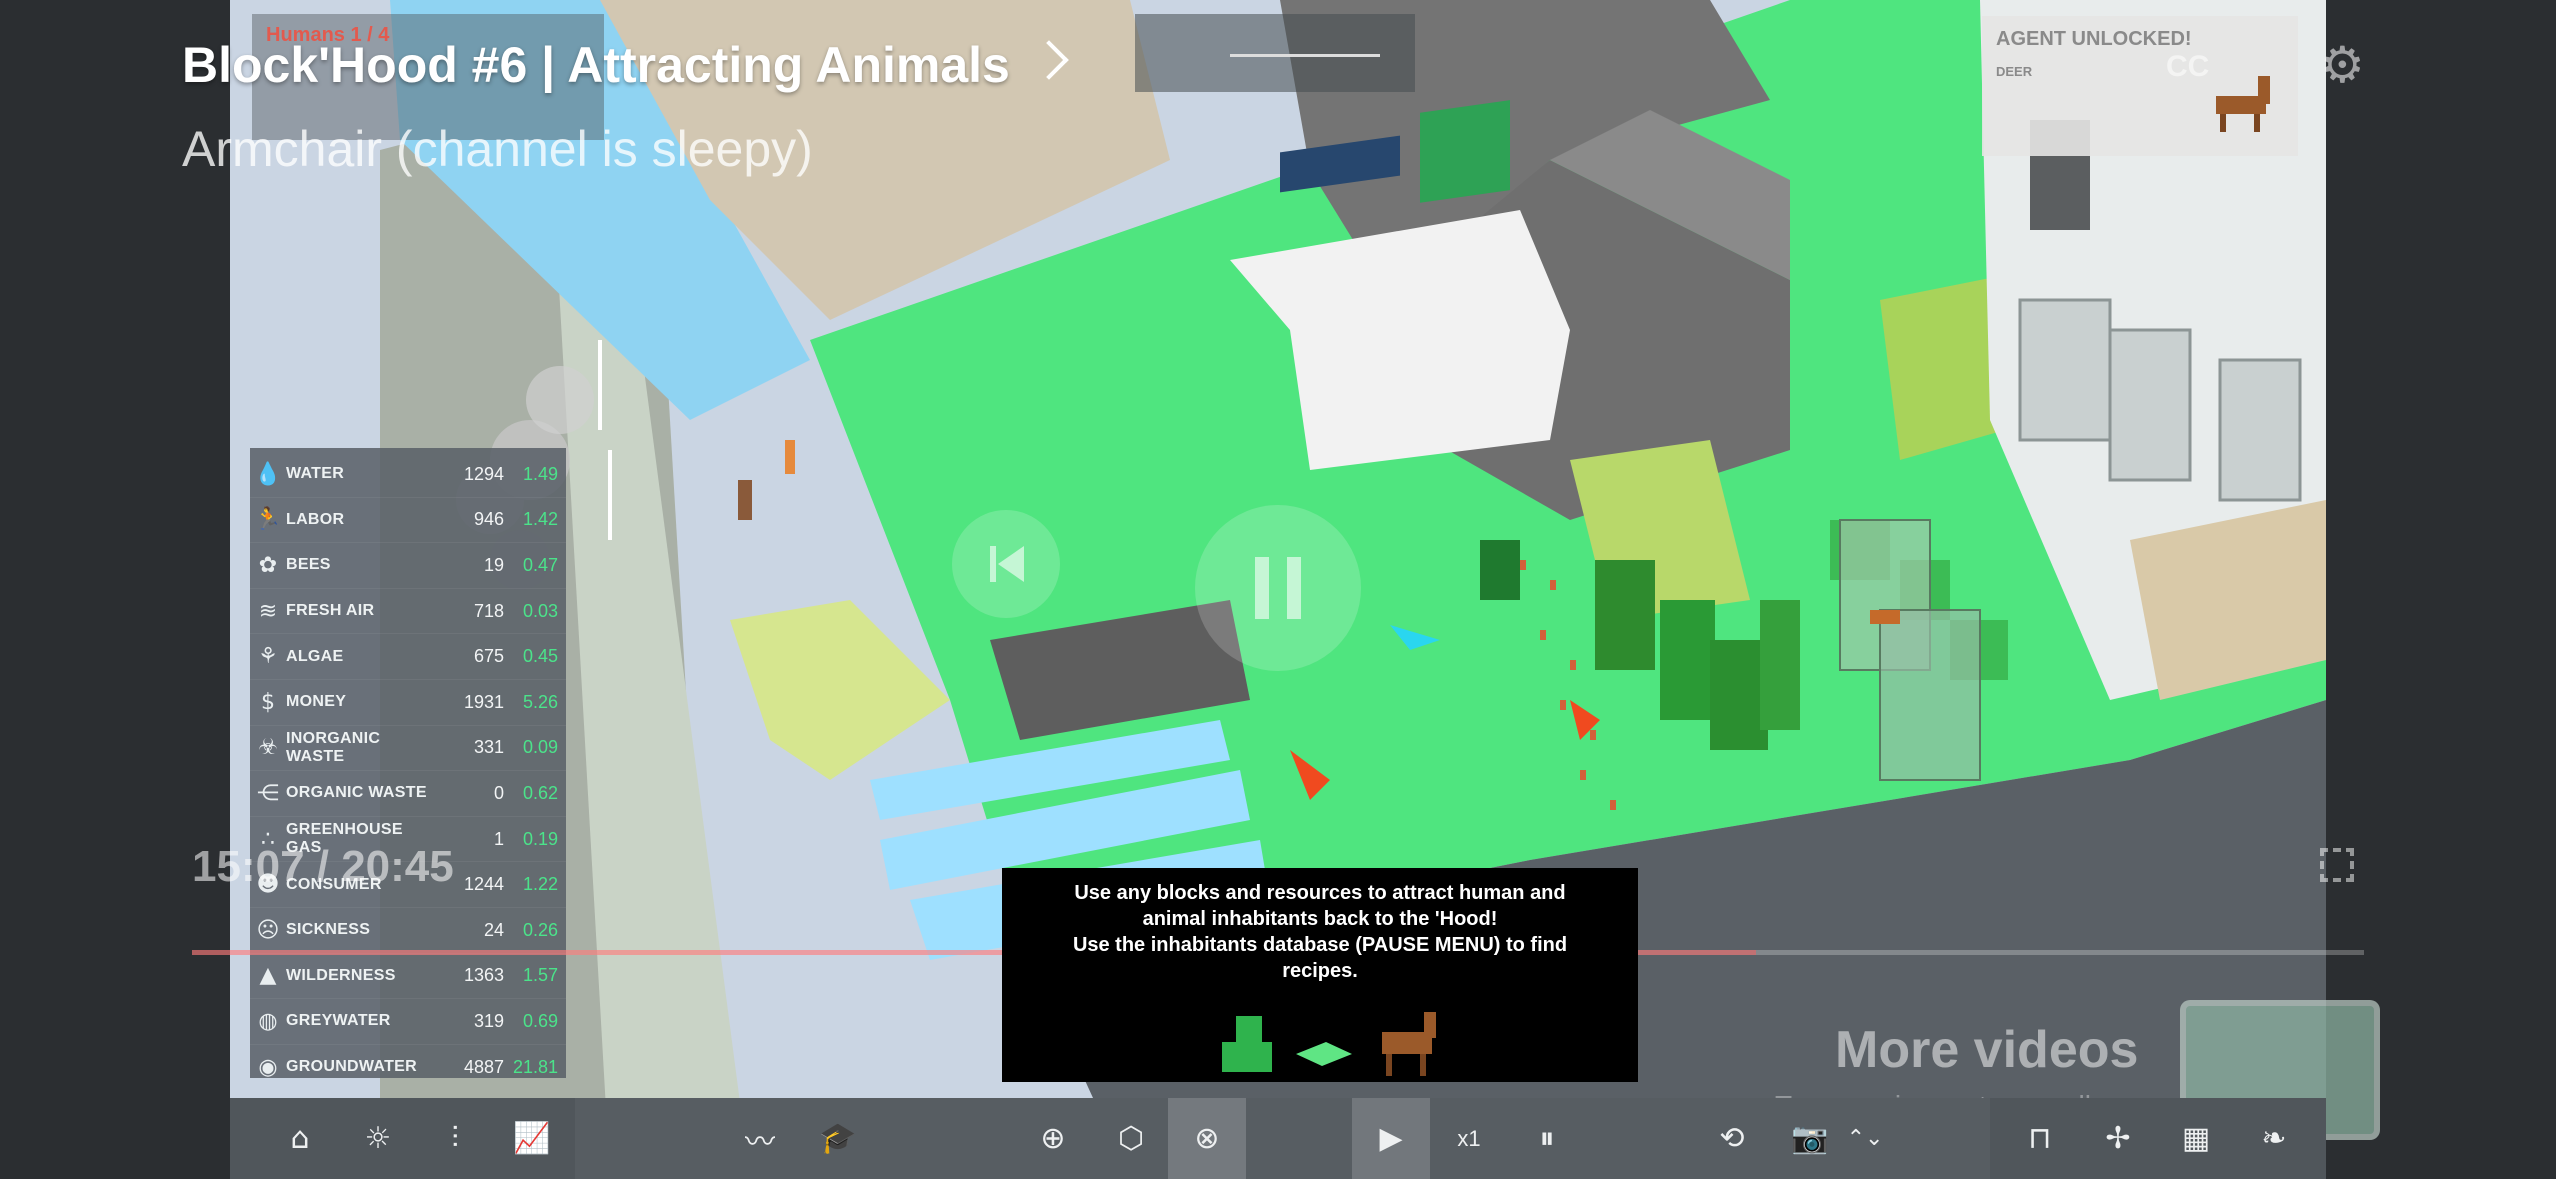  I want to click on deer-icon, so click(2243, 104).